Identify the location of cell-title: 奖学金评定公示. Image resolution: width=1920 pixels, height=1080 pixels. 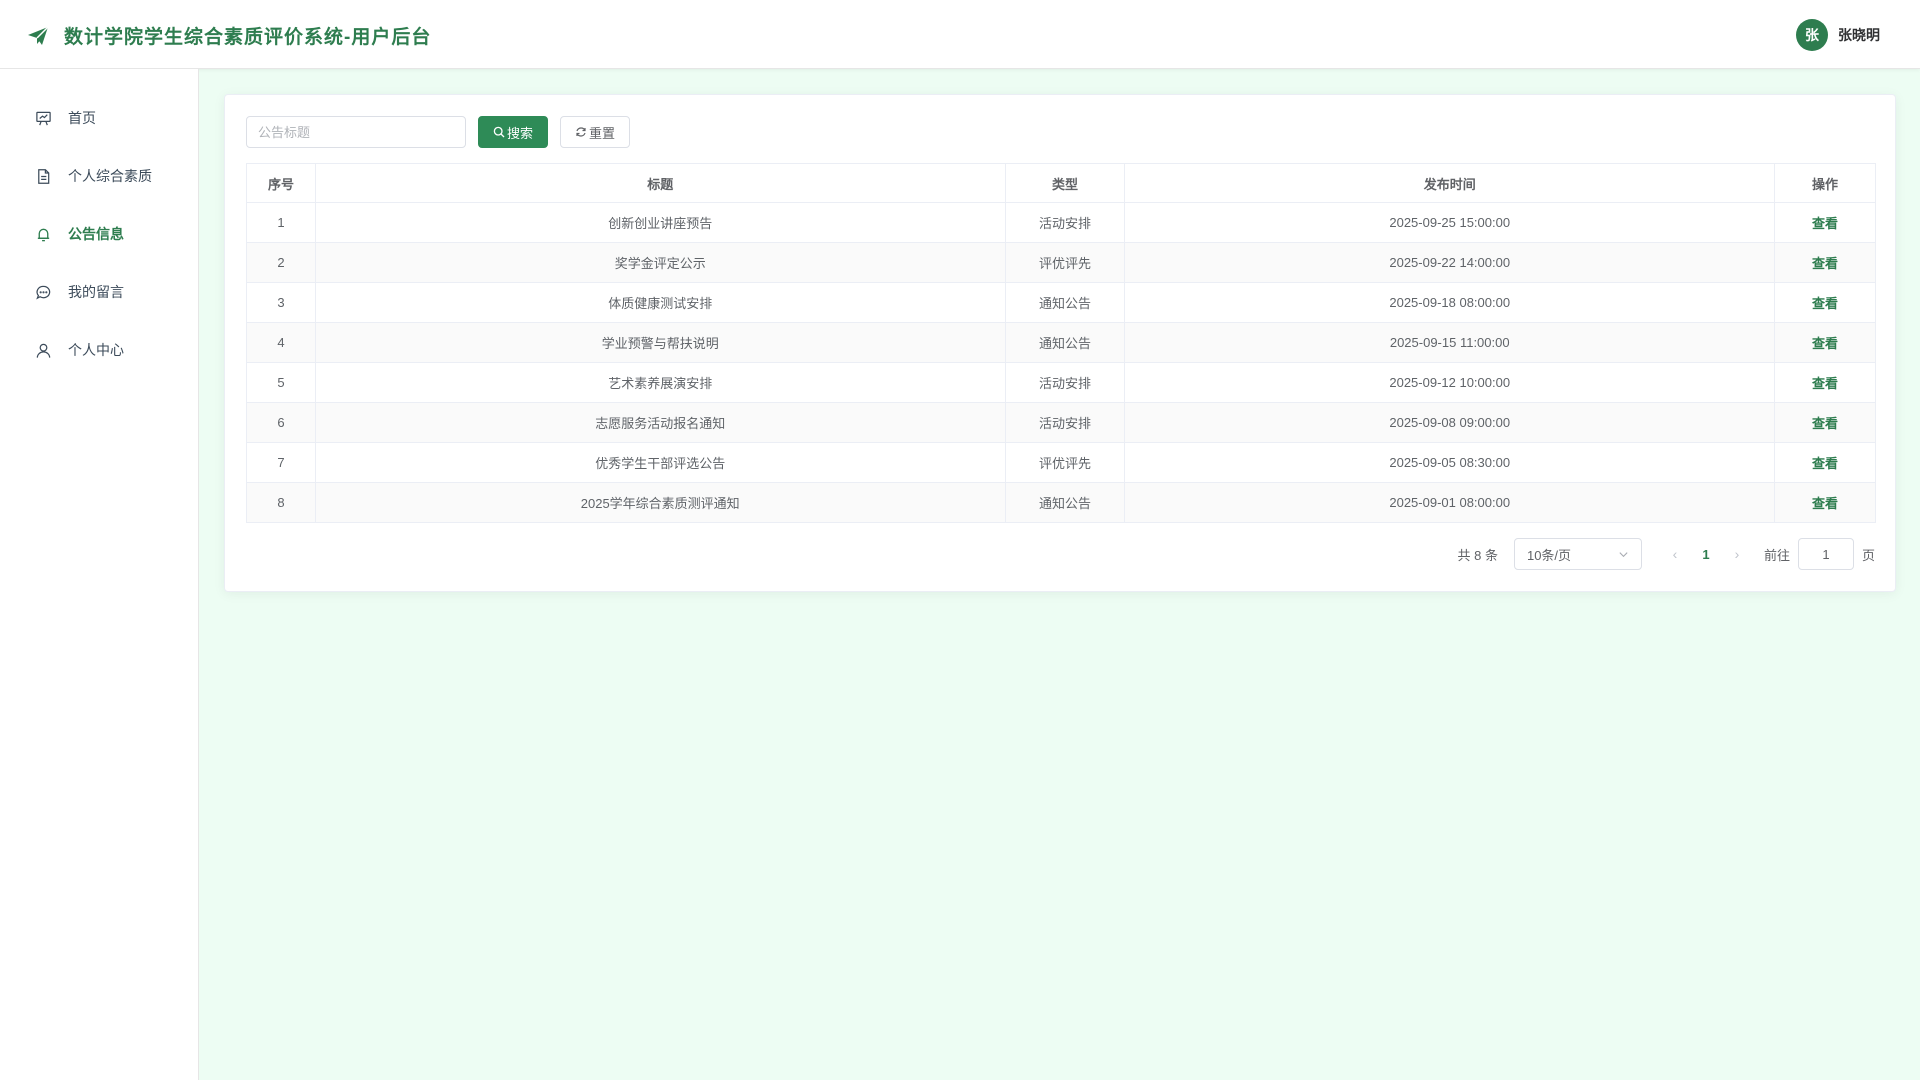
(660, 262).